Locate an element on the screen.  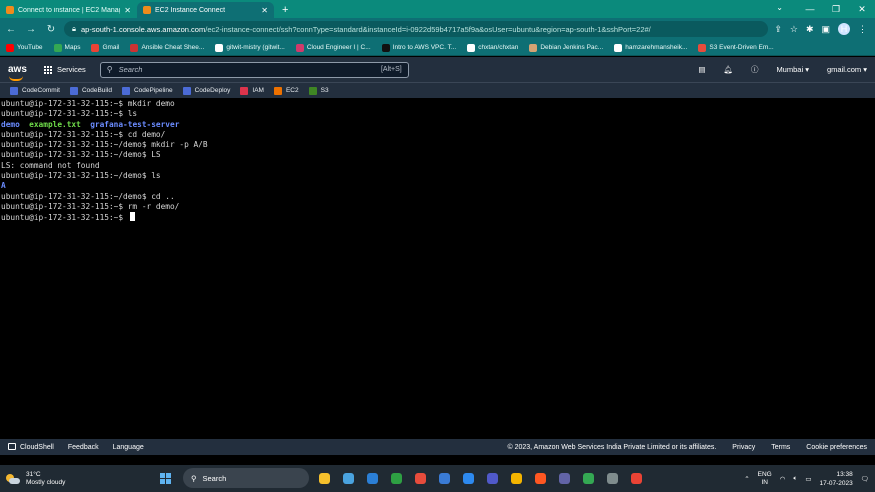
new-tab-button: + is located at coordinates (285, 10).